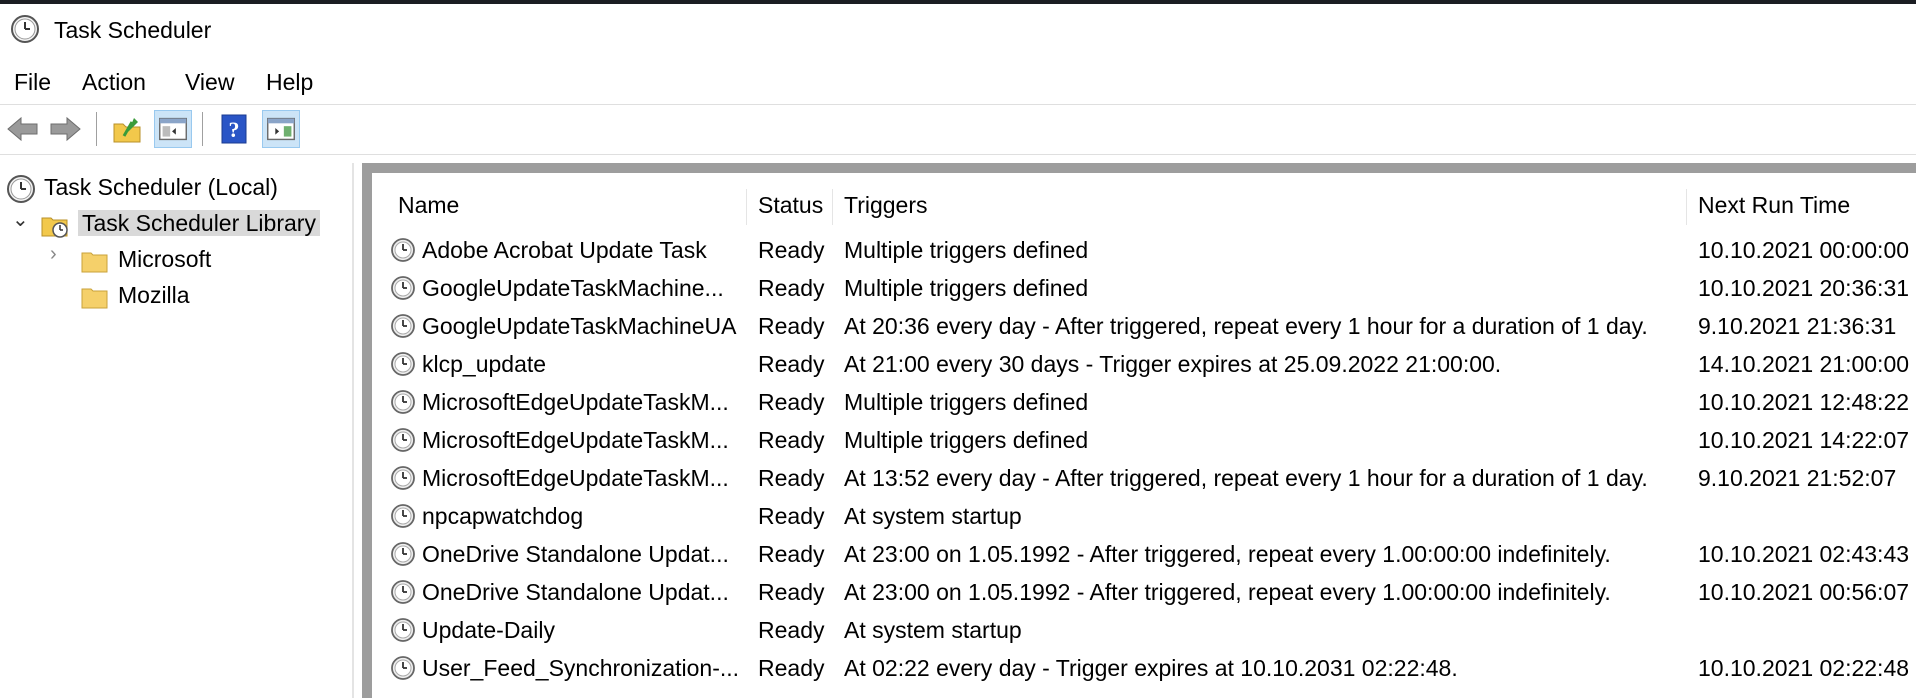 The height and width of the screenshot is (698, 1916). Describe the element at coordinates (281, 129) in the screenshot. I see `show-hide-action-pane-icon` at that location.